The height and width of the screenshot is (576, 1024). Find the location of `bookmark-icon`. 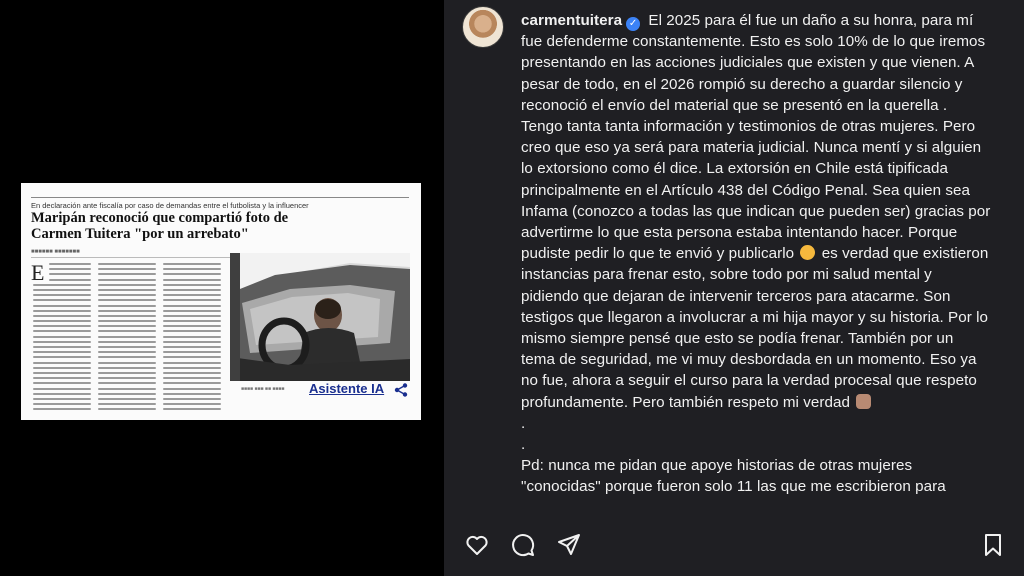

bookmark-icon is located at coordinates (993, 545).